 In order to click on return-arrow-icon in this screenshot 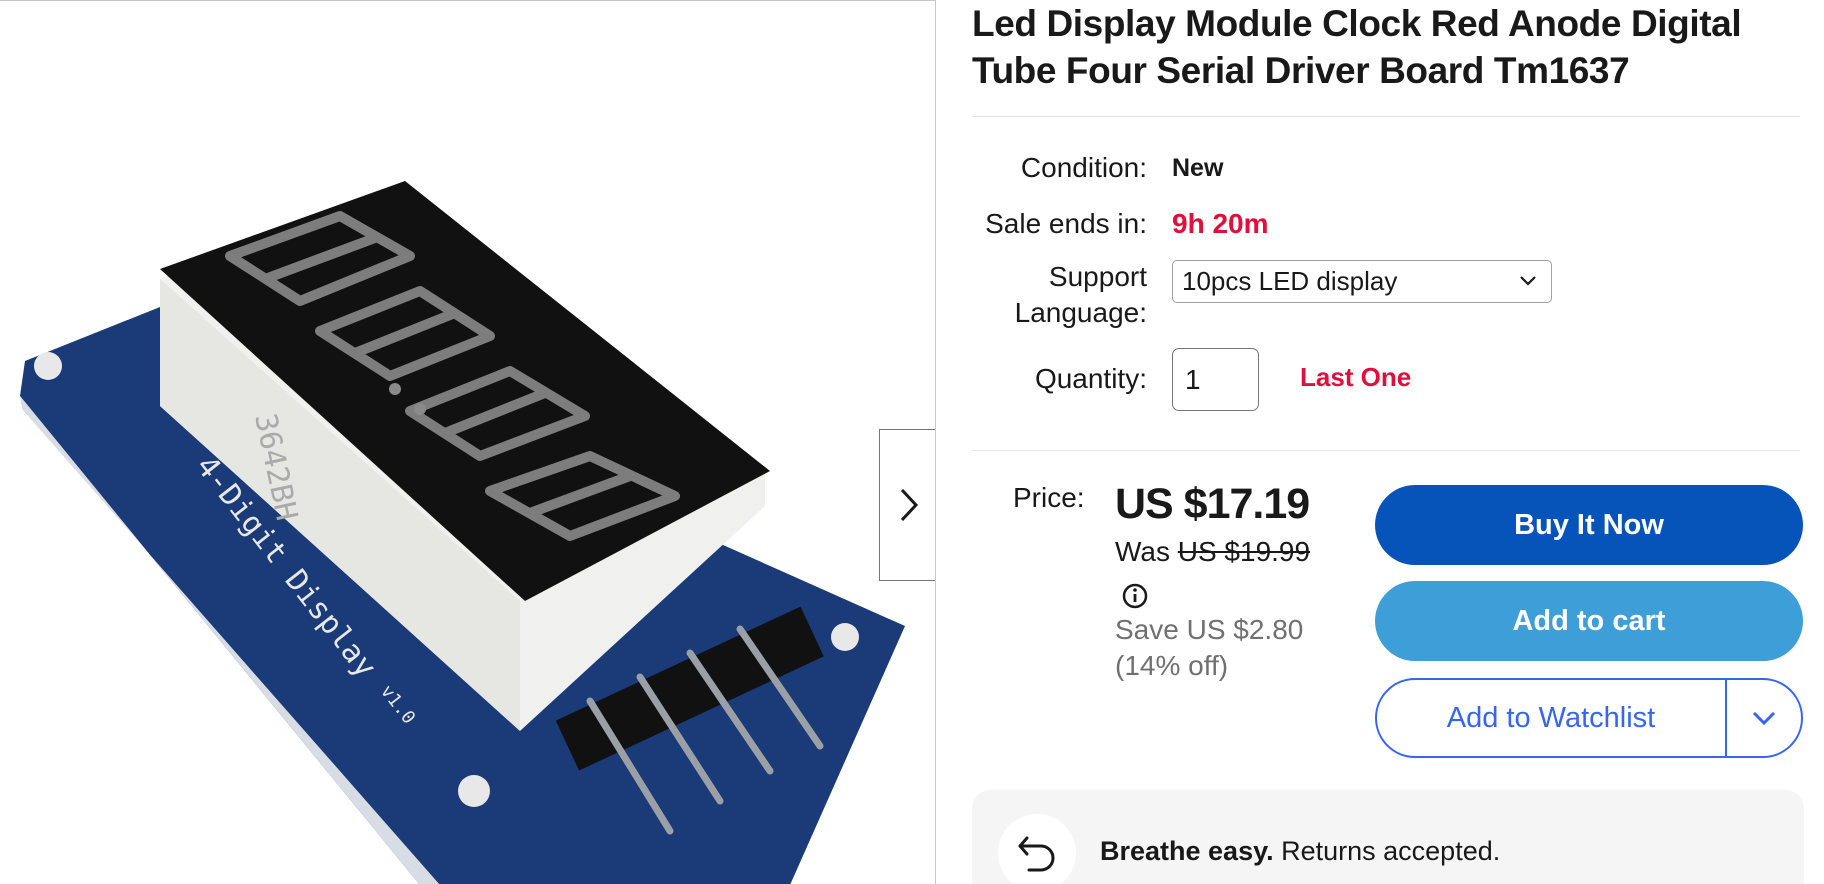, I will do `click(1036, 854)`.